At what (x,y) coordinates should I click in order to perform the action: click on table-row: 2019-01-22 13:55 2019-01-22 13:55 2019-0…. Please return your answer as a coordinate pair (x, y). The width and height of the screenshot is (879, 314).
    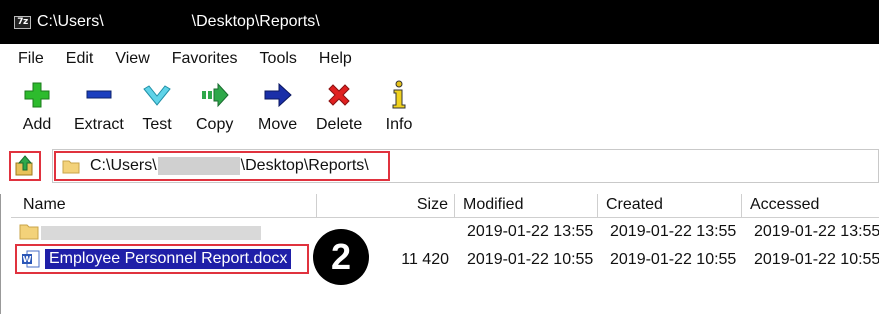
    Looking at the image, I should click on (440, 232).